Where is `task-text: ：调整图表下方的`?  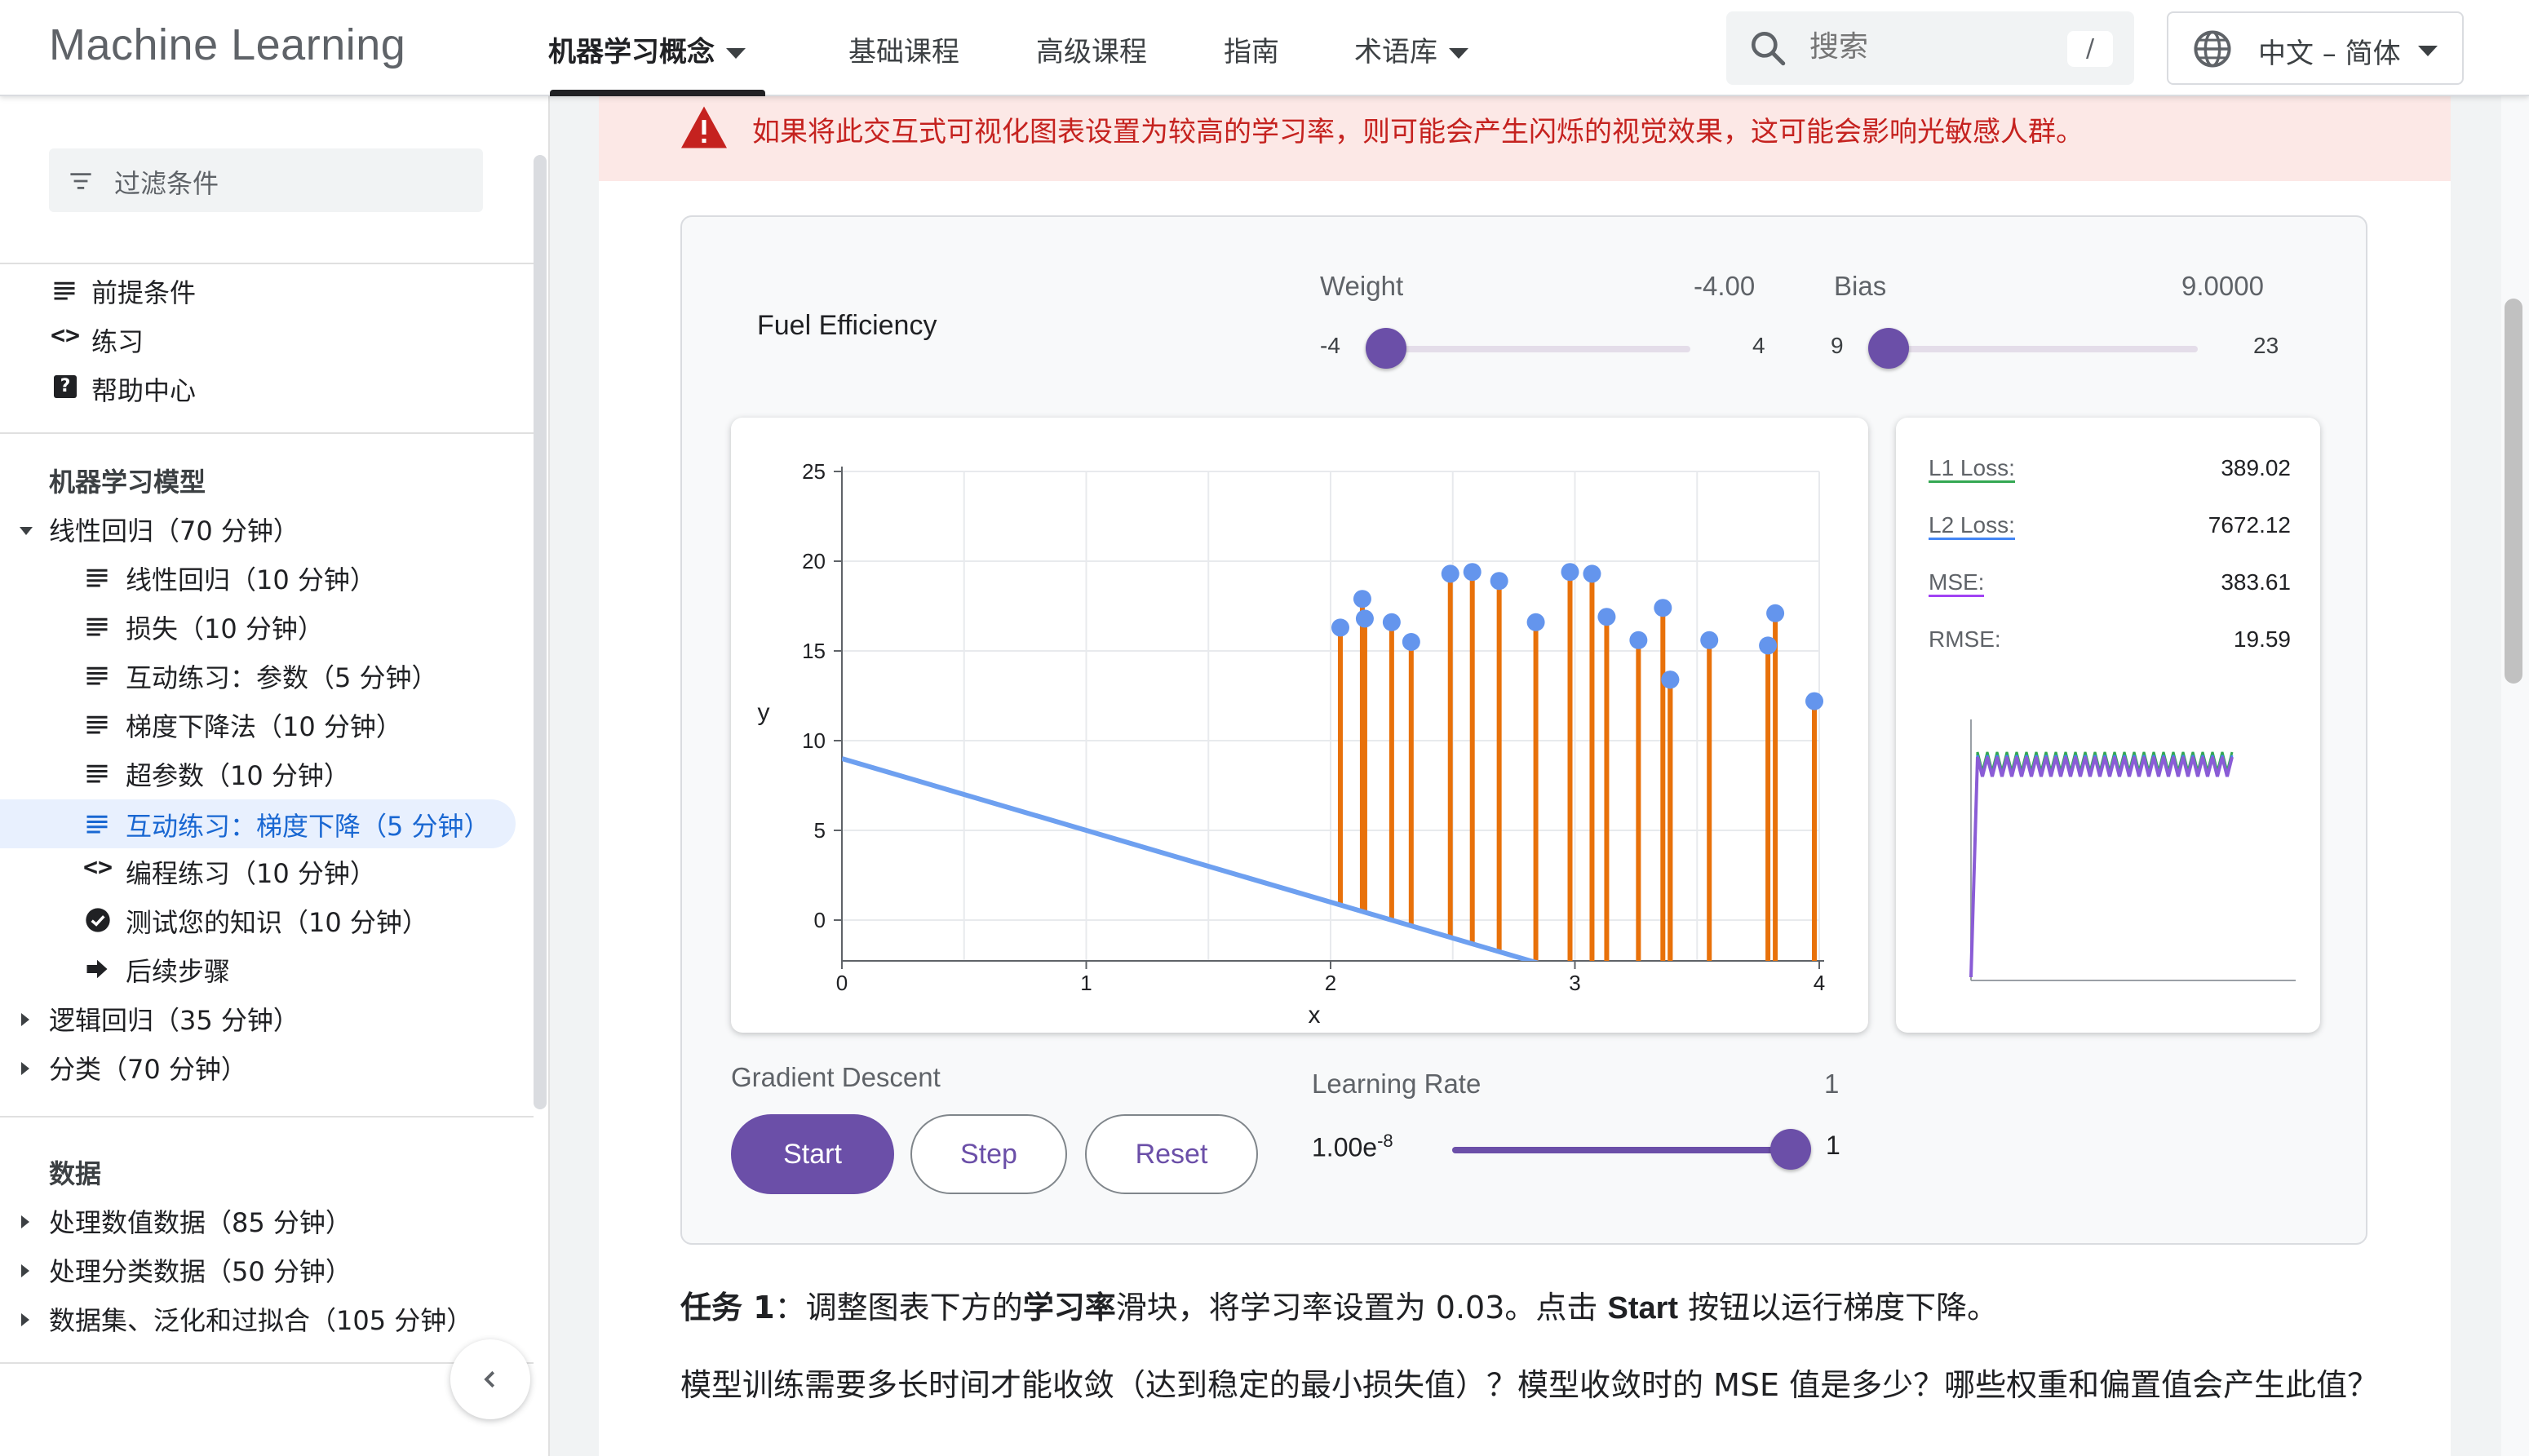 task-text: ：调整图表下方的 is located at coordinates (898, 1307).